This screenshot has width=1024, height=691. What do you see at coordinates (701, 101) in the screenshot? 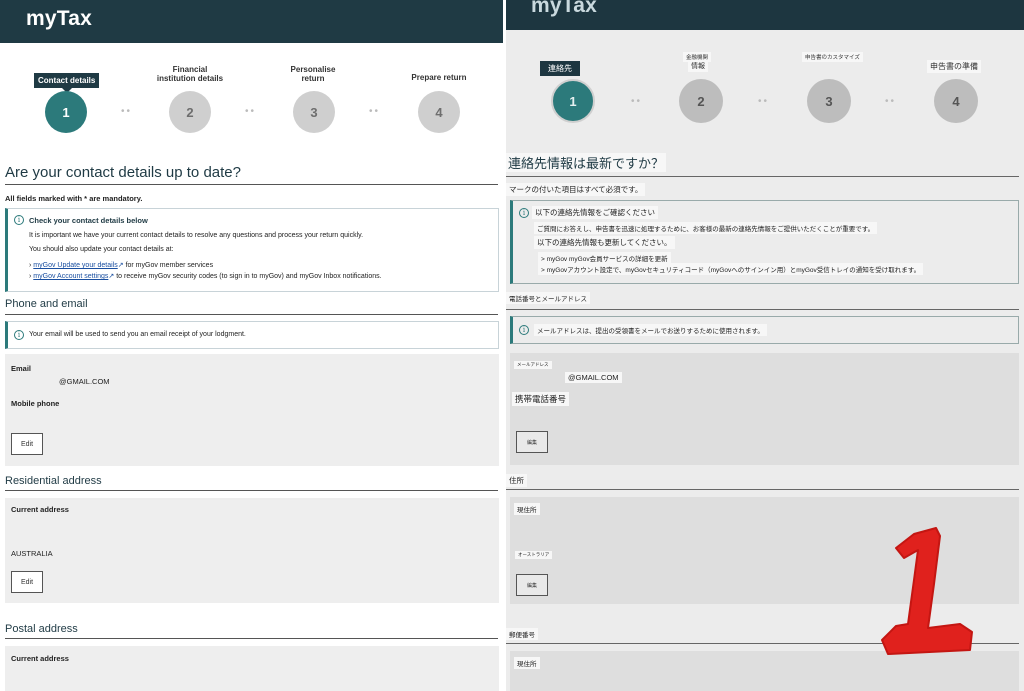
I see `step-2-circle-translated: 2` at bounding box center [701, 101].